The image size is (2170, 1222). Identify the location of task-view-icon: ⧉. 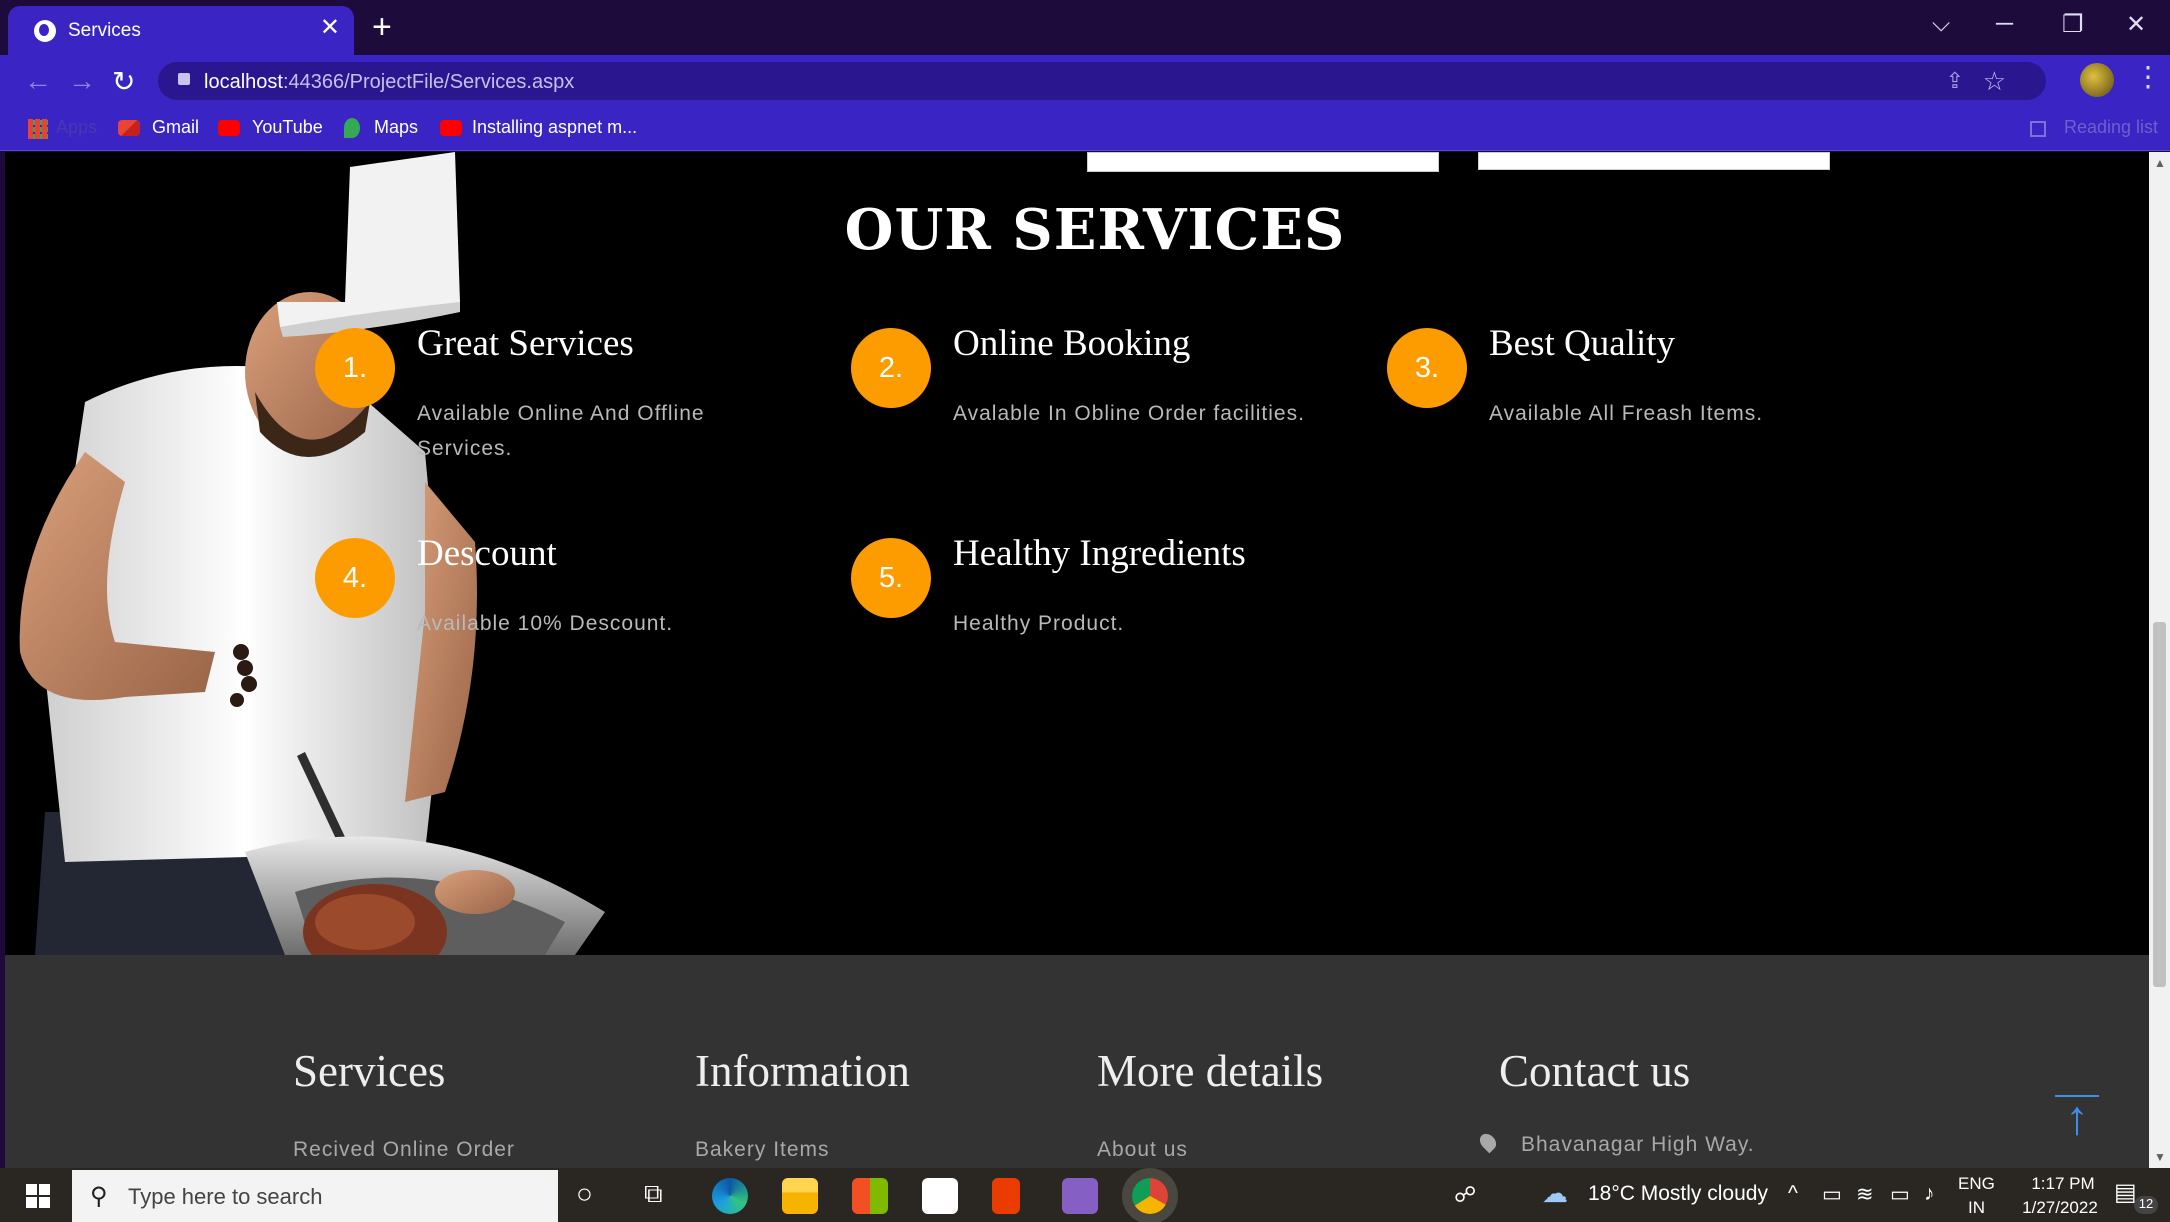
(653, 1194).